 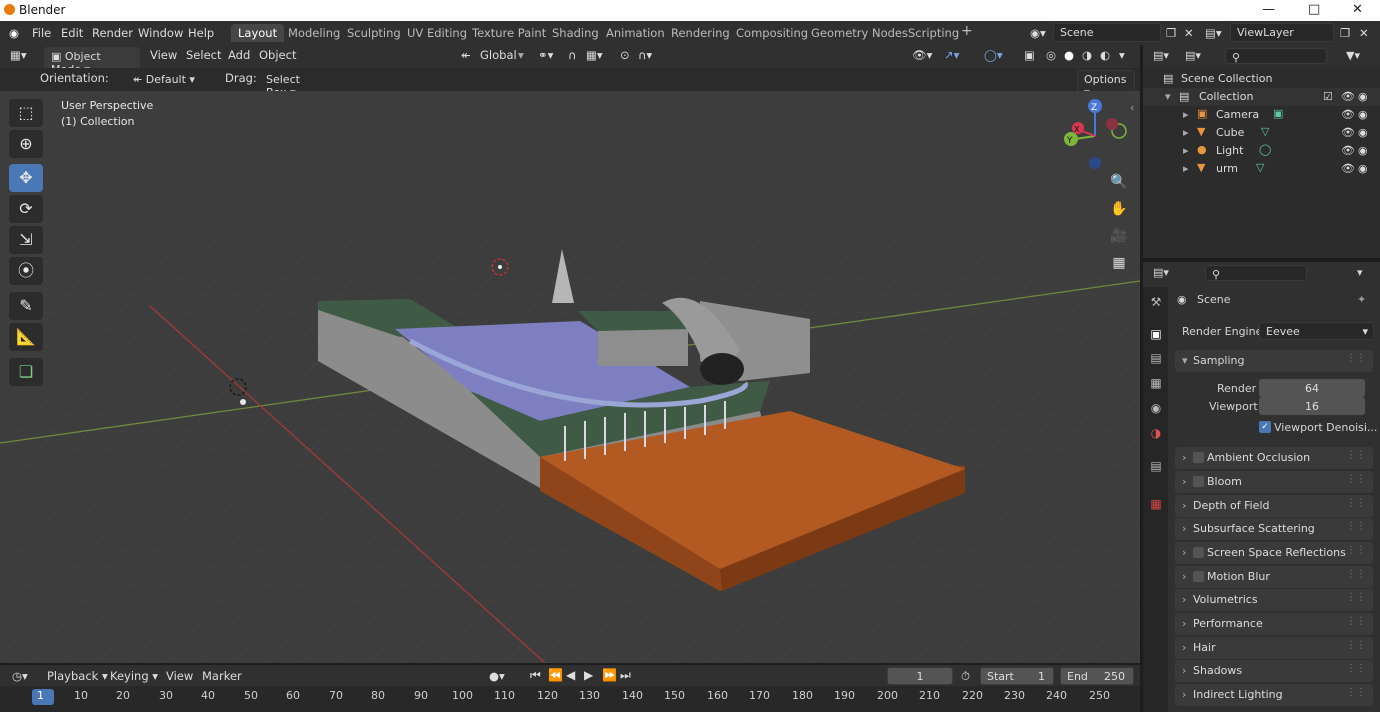 What do you see at coordinates (1156, 384) in the screenshot?
I see `view-layer-tab-icon: ▦` at bounding box center [1156, 384].